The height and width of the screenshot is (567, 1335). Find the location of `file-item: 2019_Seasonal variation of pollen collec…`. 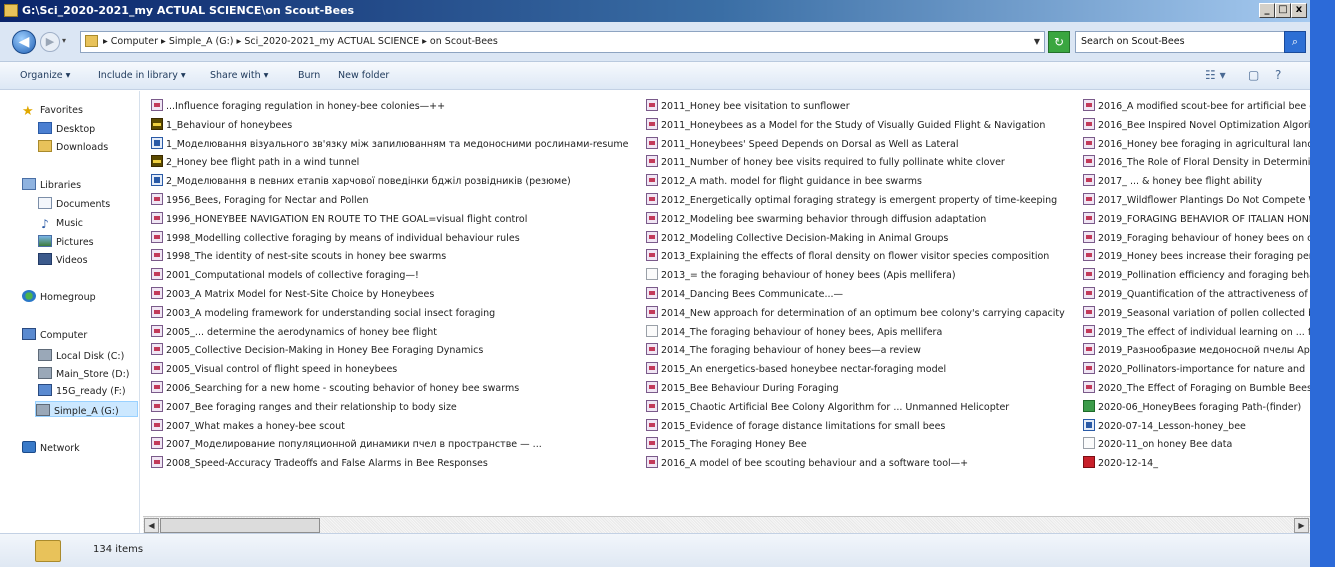

file-item: 2019_Seasonal variation of pollen collec… is located at coordinates (1196, 313).